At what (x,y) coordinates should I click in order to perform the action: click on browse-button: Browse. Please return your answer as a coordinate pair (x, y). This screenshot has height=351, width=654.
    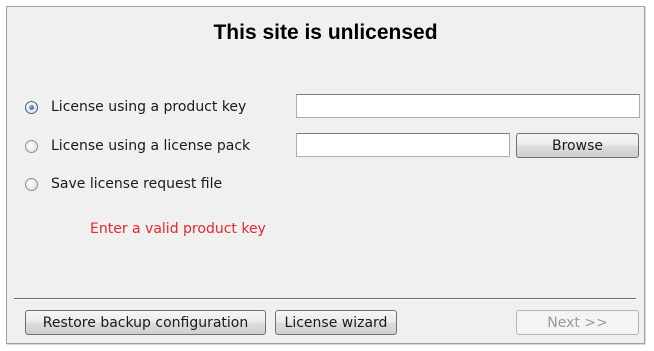
    Looking at the image, I should click on (577, 145).